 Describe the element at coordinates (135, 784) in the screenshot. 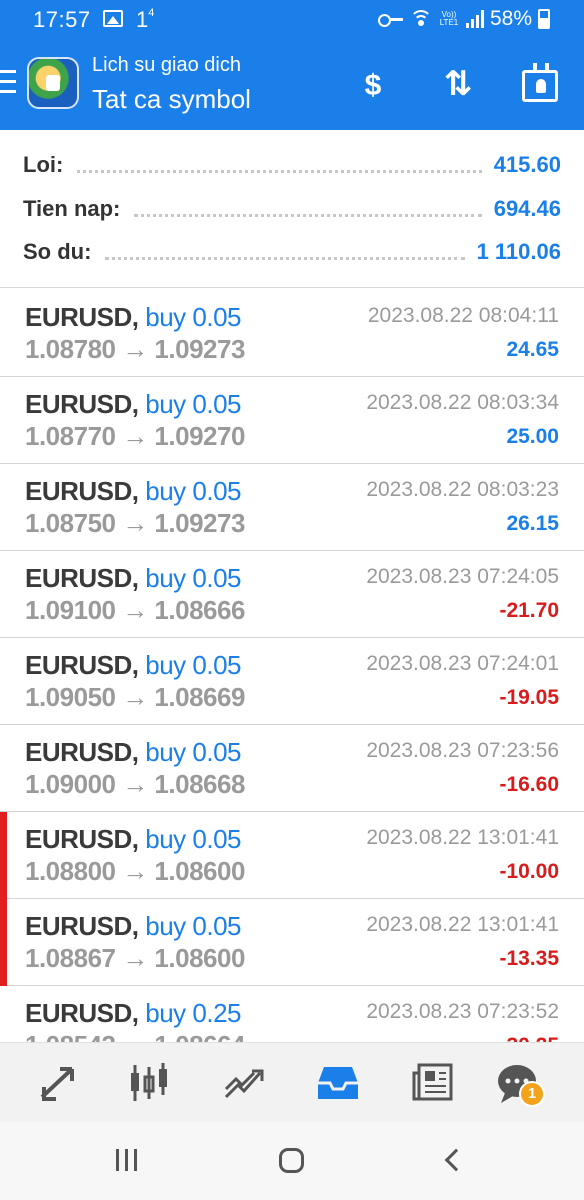

I see `trade-prices: 1.09000 → 1.08668` at that location.